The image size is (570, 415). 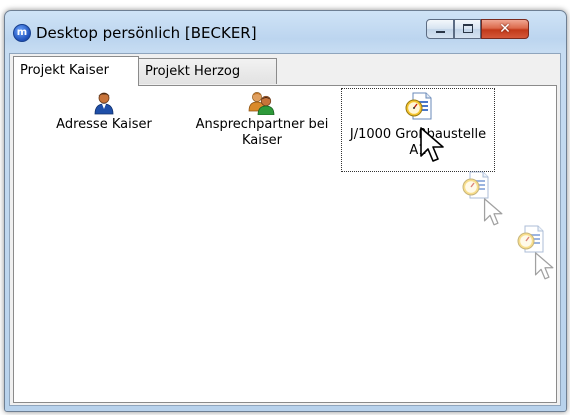 I want to click on app-logo-letter: m, so click(x=22, y=32).